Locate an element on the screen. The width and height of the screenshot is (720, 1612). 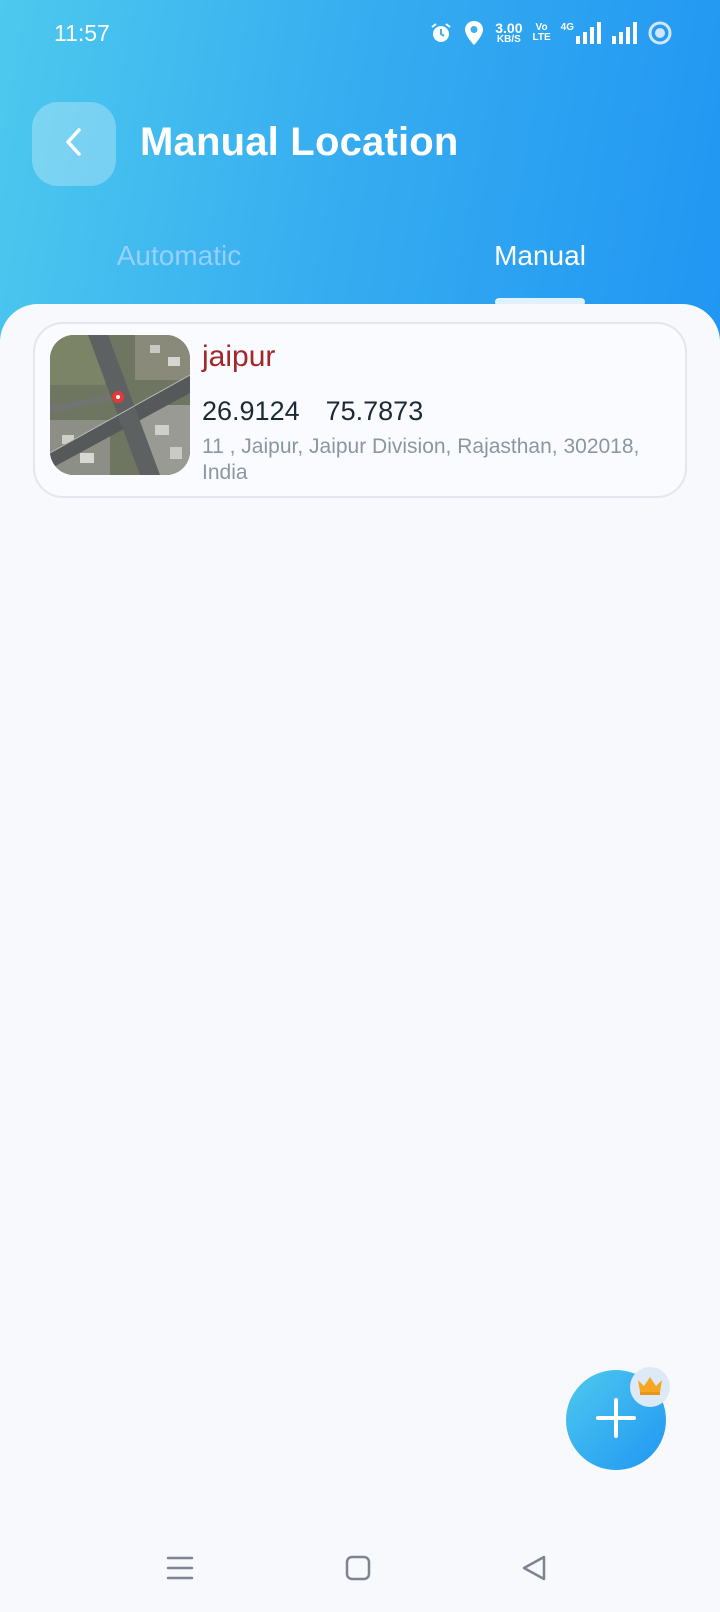
volte-indicator: Vo LTE is located at coordinates (542, 33).